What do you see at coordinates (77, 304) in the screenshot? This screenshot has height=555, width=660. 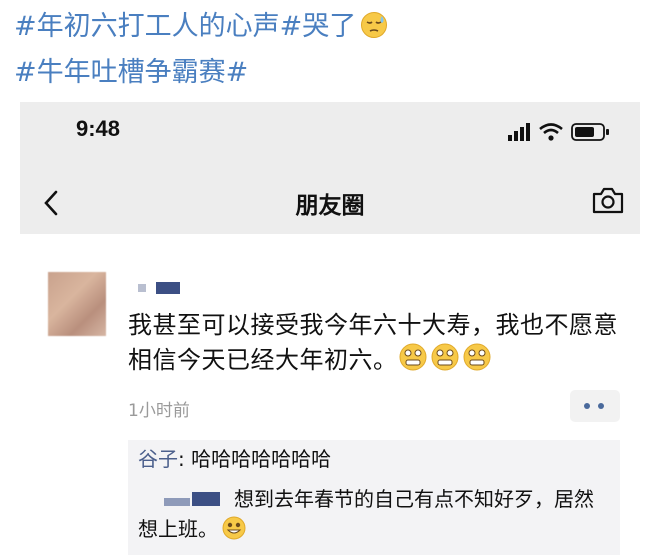 I see `avatar` at bounding box center [77, 304].